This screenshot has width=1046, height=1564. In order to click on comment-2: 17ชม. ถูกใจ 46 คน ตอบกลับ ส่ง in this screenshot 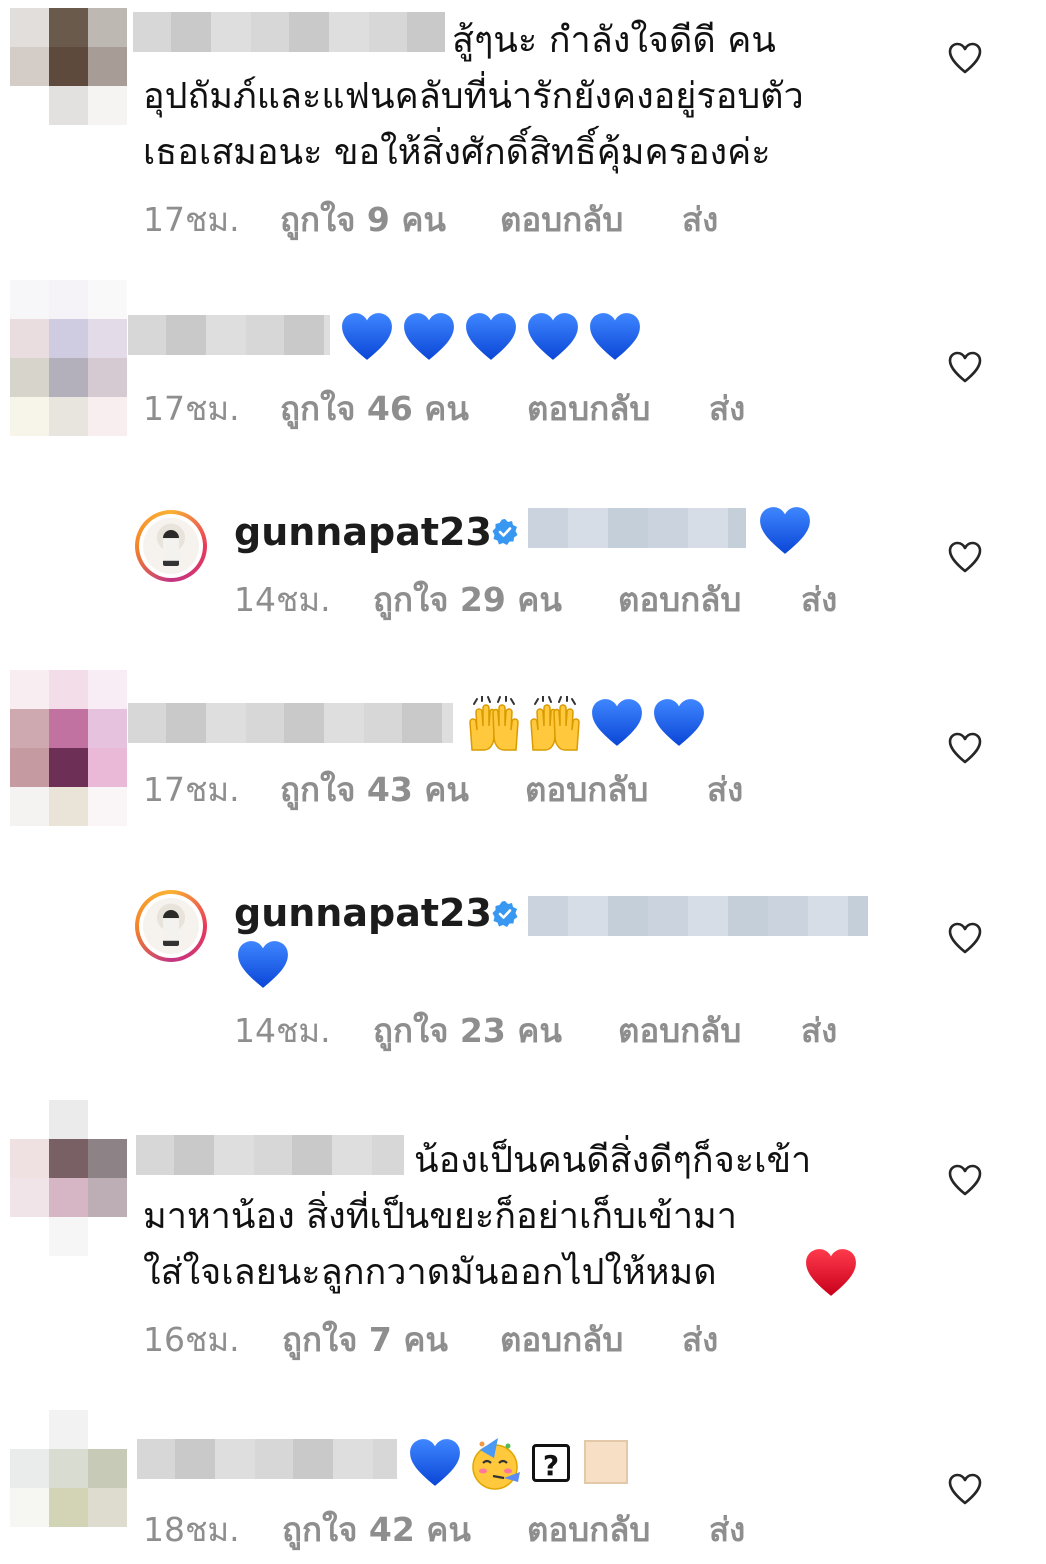, I will do `click(523, 365)`.